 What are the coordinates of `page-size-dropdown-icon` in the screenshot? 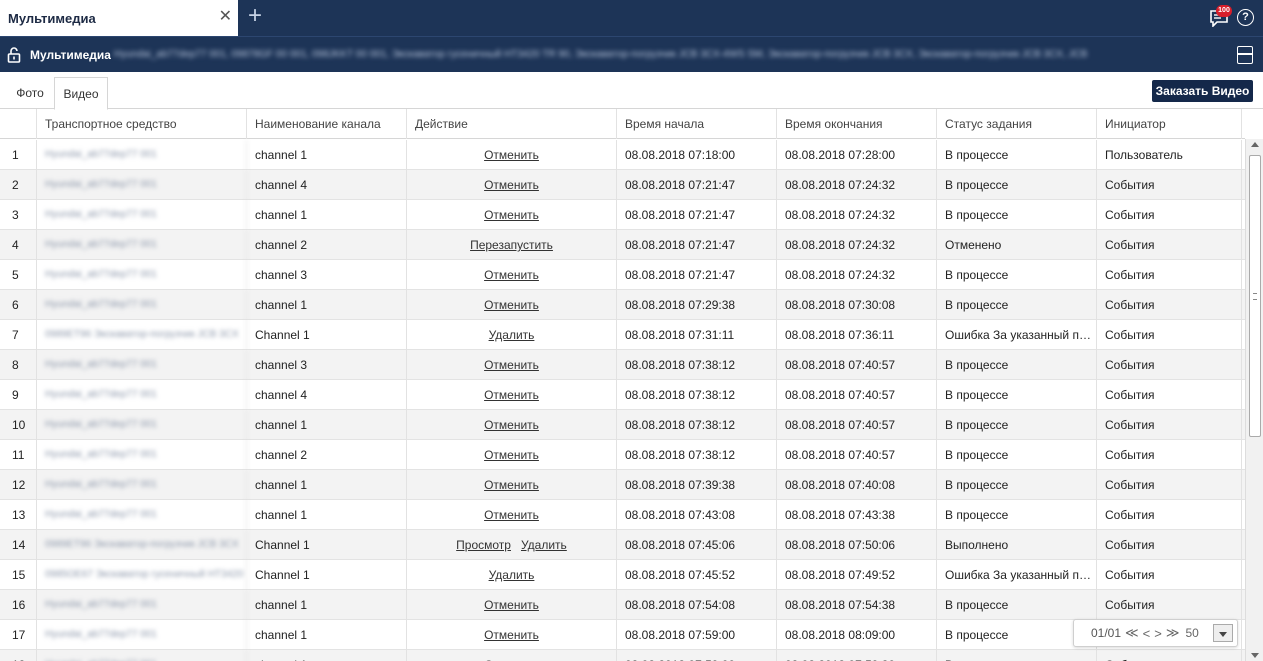 It's located at (1223, 633).